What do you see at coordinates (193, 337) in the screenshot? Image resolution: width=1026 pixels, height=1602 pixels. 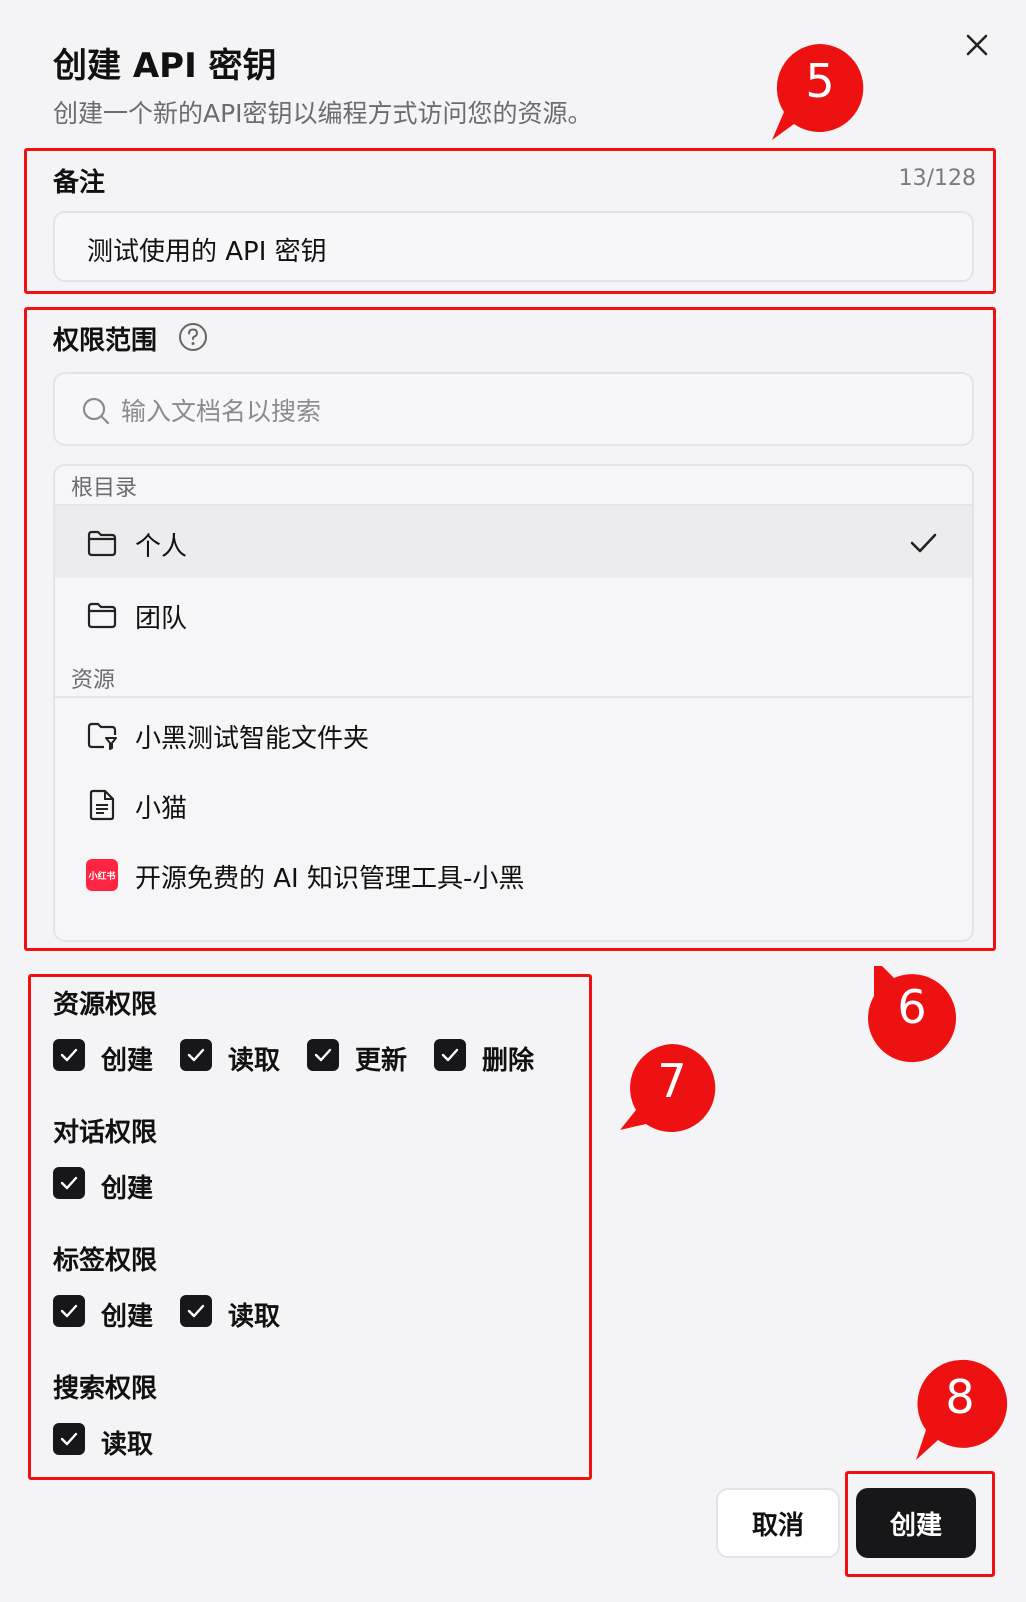 I see `help-icon` at bounding box center [193, 337].